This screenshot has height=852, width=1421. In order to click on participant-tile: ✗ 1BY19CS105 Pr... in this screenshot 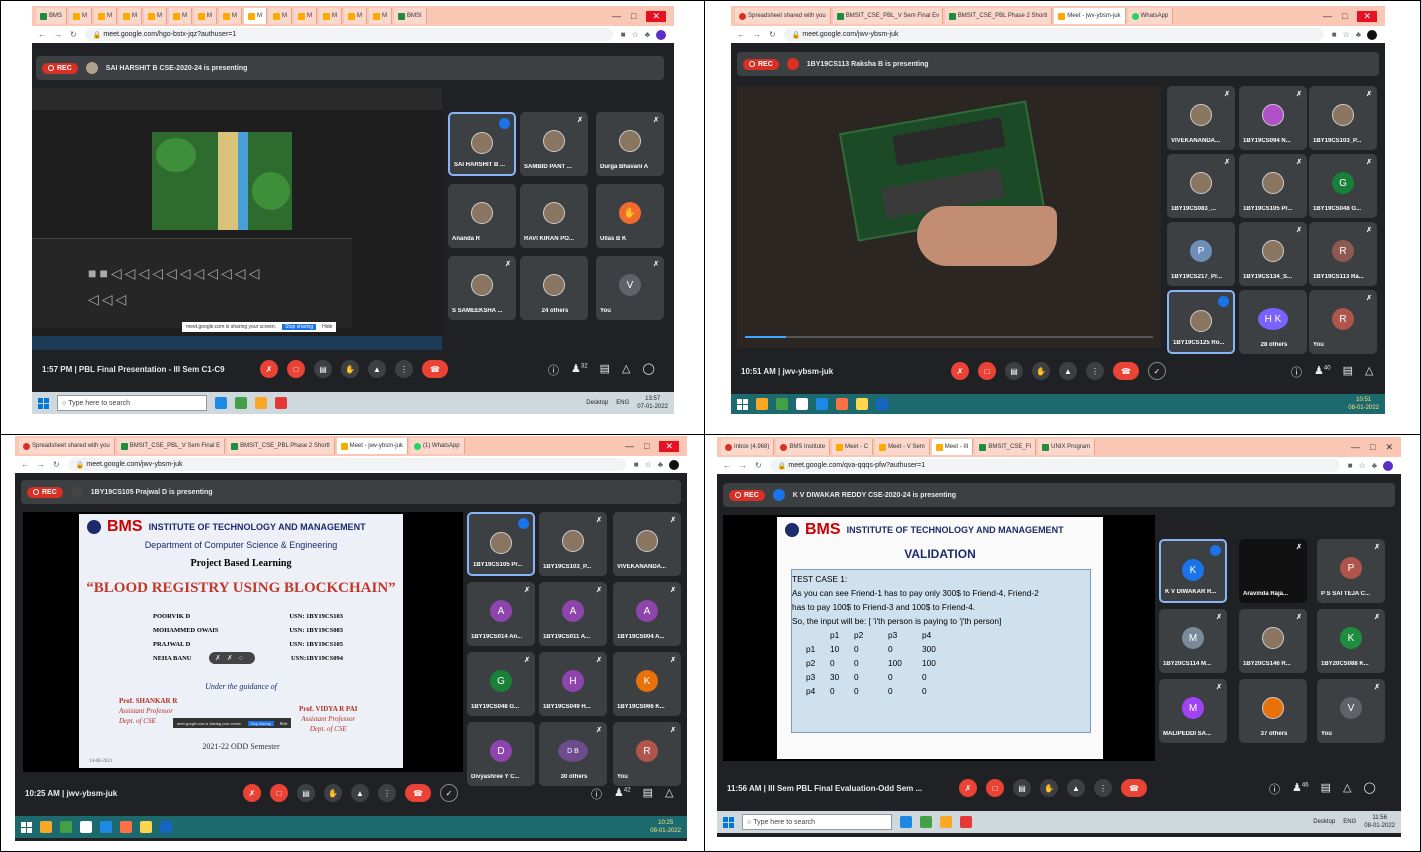, I will do `click(1273, 186)`.